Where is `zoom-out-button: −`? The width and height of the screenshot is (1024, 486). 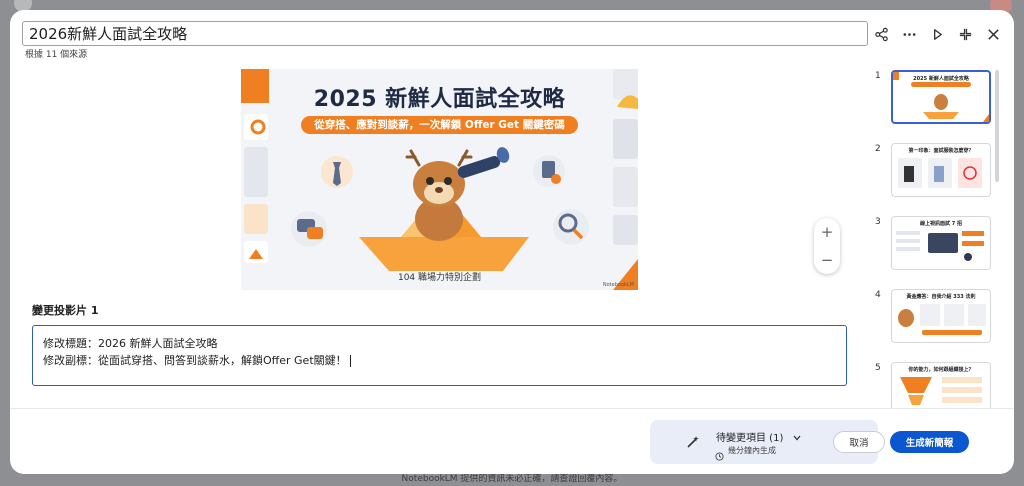 zoom-out-button: − is located at coordinates (827, 260).